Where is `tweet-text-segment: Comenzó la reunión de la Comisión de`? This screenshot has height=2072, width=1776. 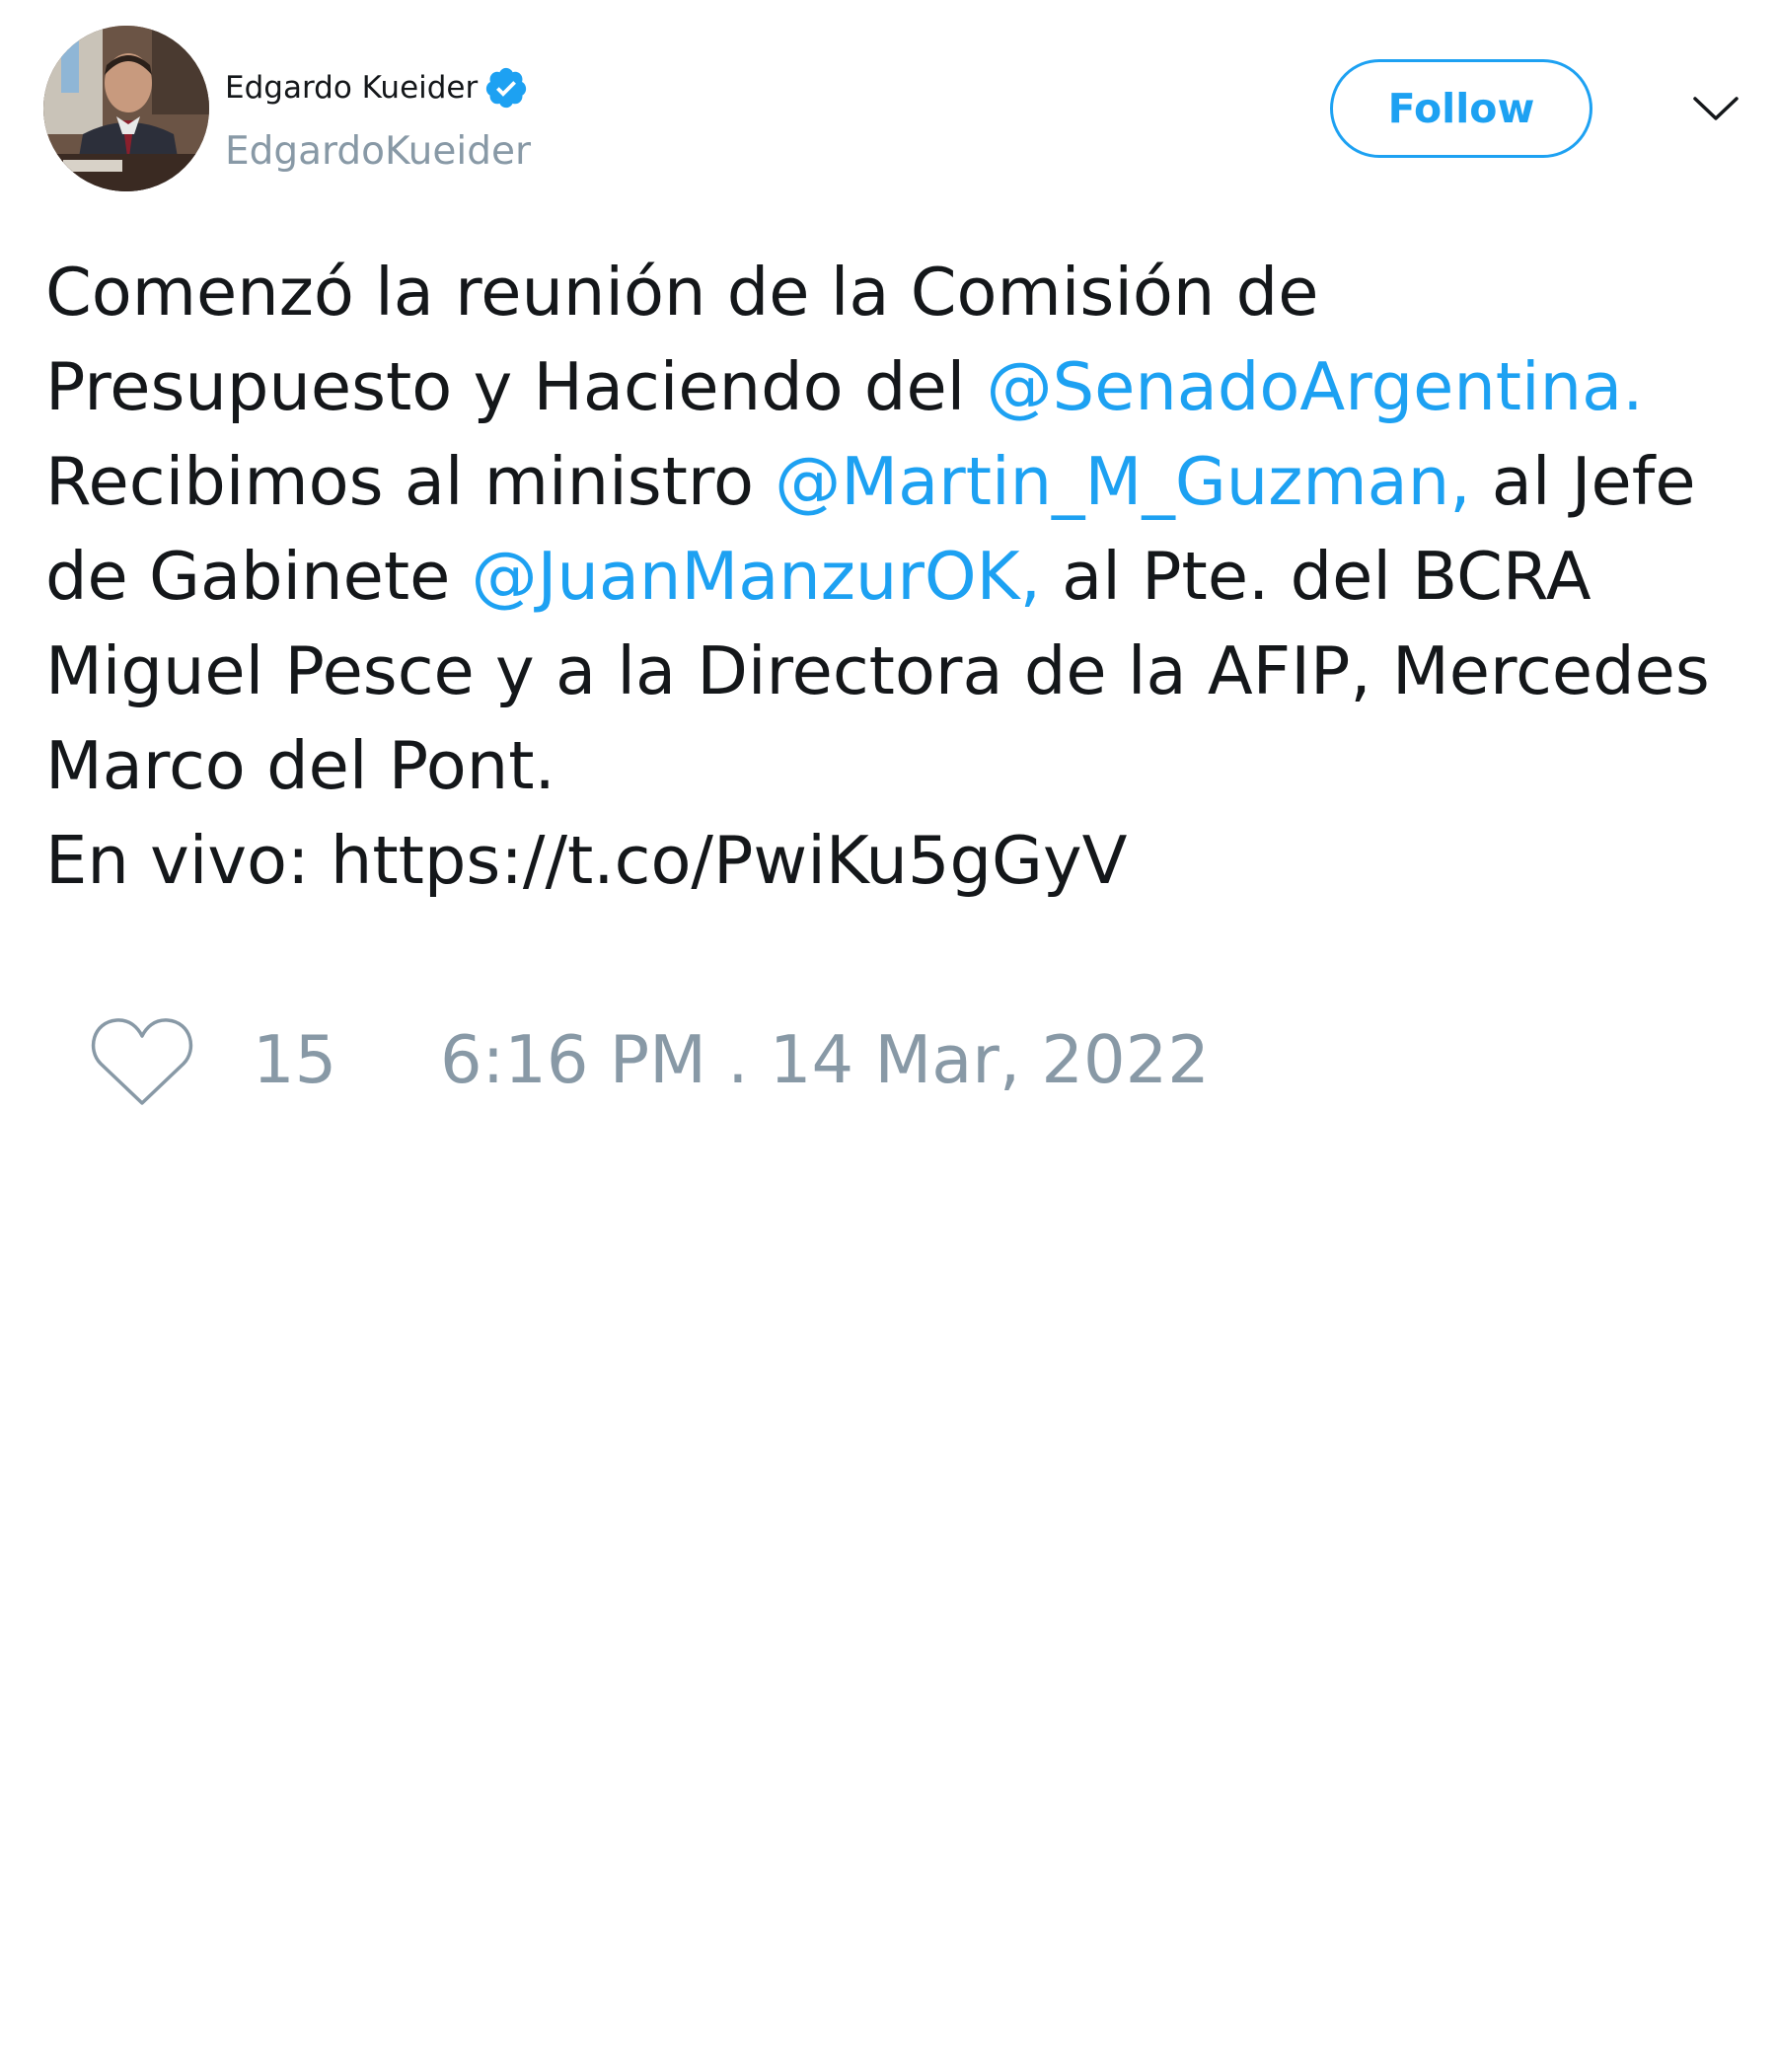
tweet-text-segment: Comenzó la reunión de la Comisión de is located at coordinates (682, 292).